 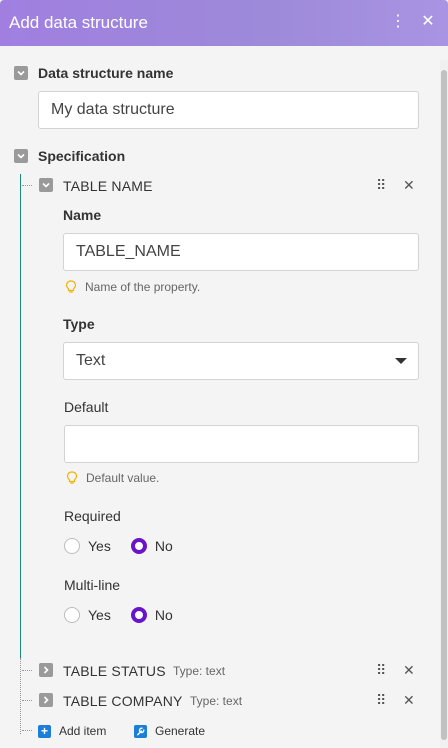 I want to click on multiline-yes-option: Yes, so click(x=87, y=615).